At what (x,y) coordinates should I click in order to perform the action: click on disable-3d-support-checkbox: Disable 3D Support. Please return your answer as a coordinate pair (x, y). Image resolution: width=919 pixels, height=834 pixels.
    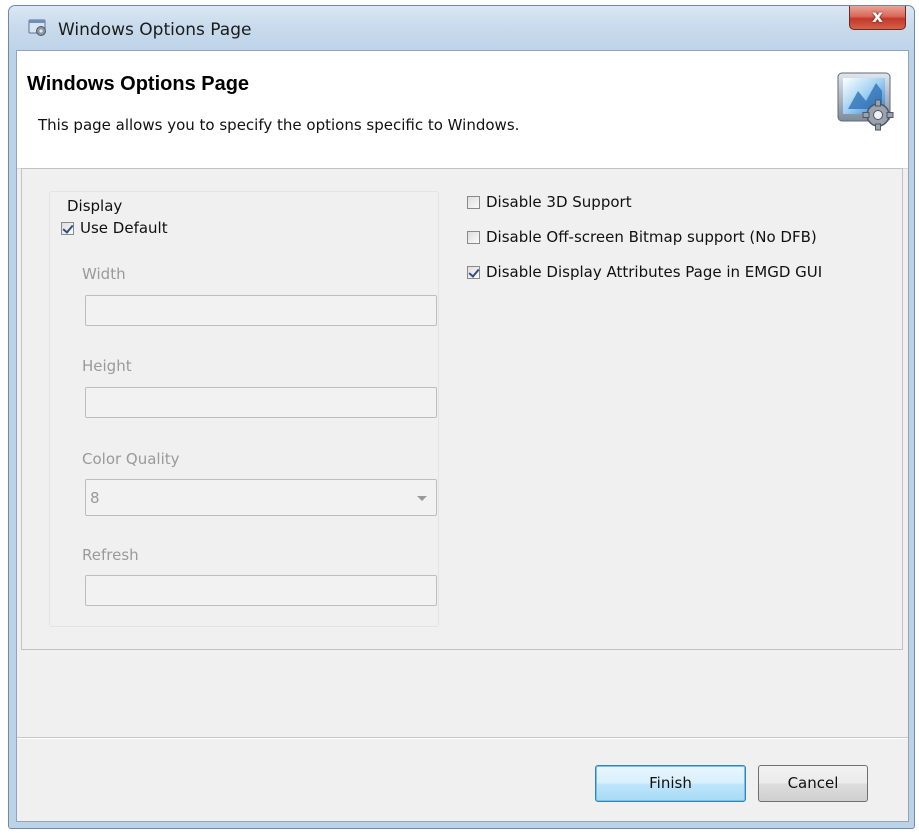
    Looking at the image, I should click on (549, 202).